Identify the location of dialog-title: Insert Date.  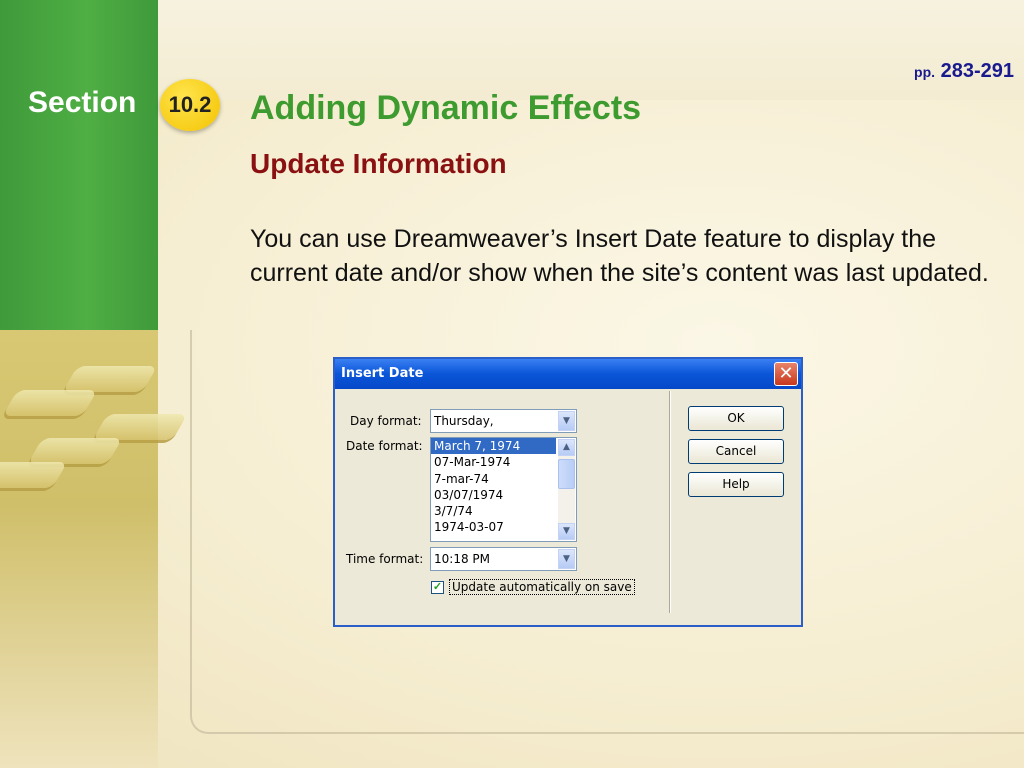
(382, 373).